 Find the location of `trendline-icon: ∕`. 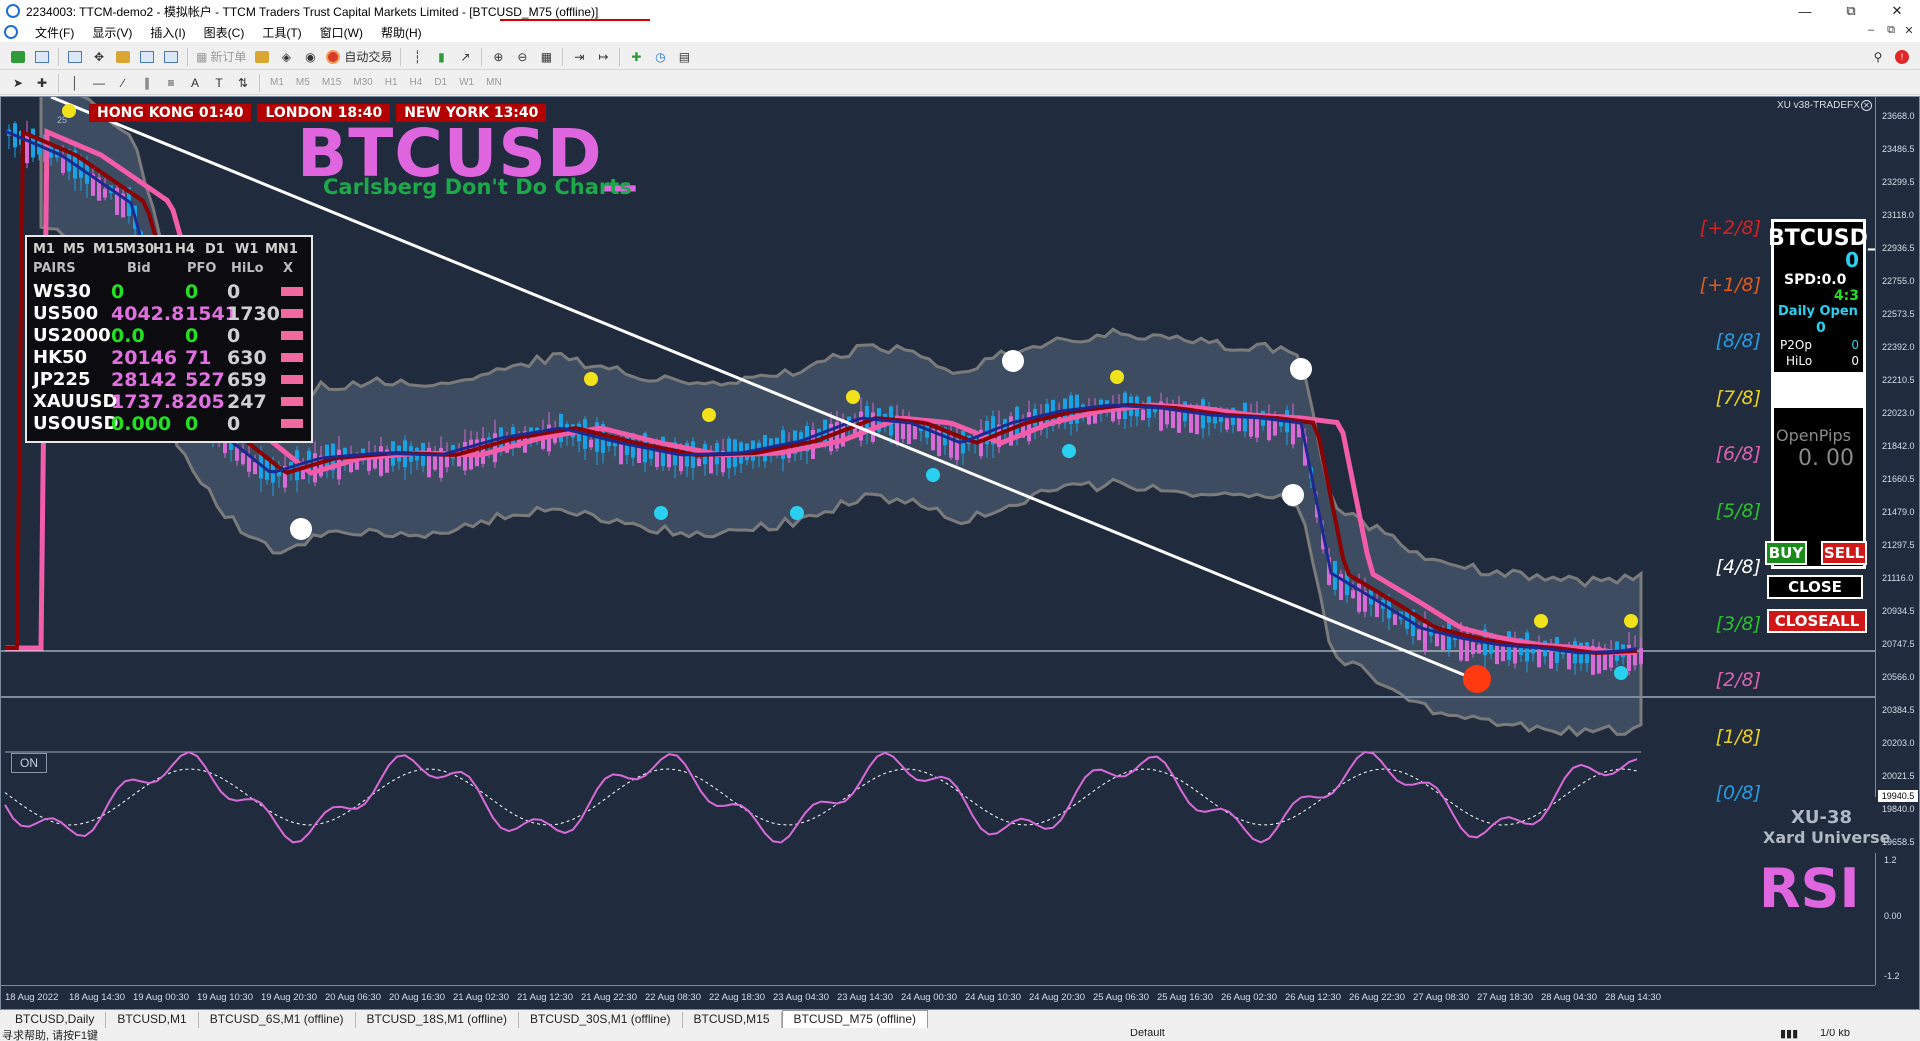

trendline-icon: ∕ is located at coordinates (123, 83).